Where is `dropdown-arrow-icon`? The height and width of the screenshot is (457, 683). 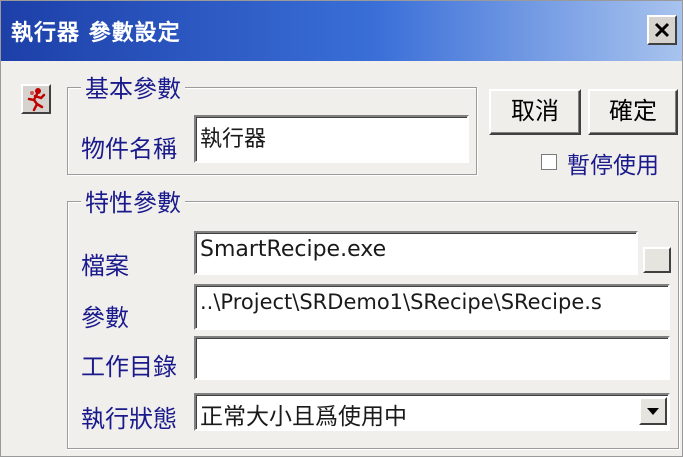
dropdown-arrow-icon is located at coordinates (653, 411).